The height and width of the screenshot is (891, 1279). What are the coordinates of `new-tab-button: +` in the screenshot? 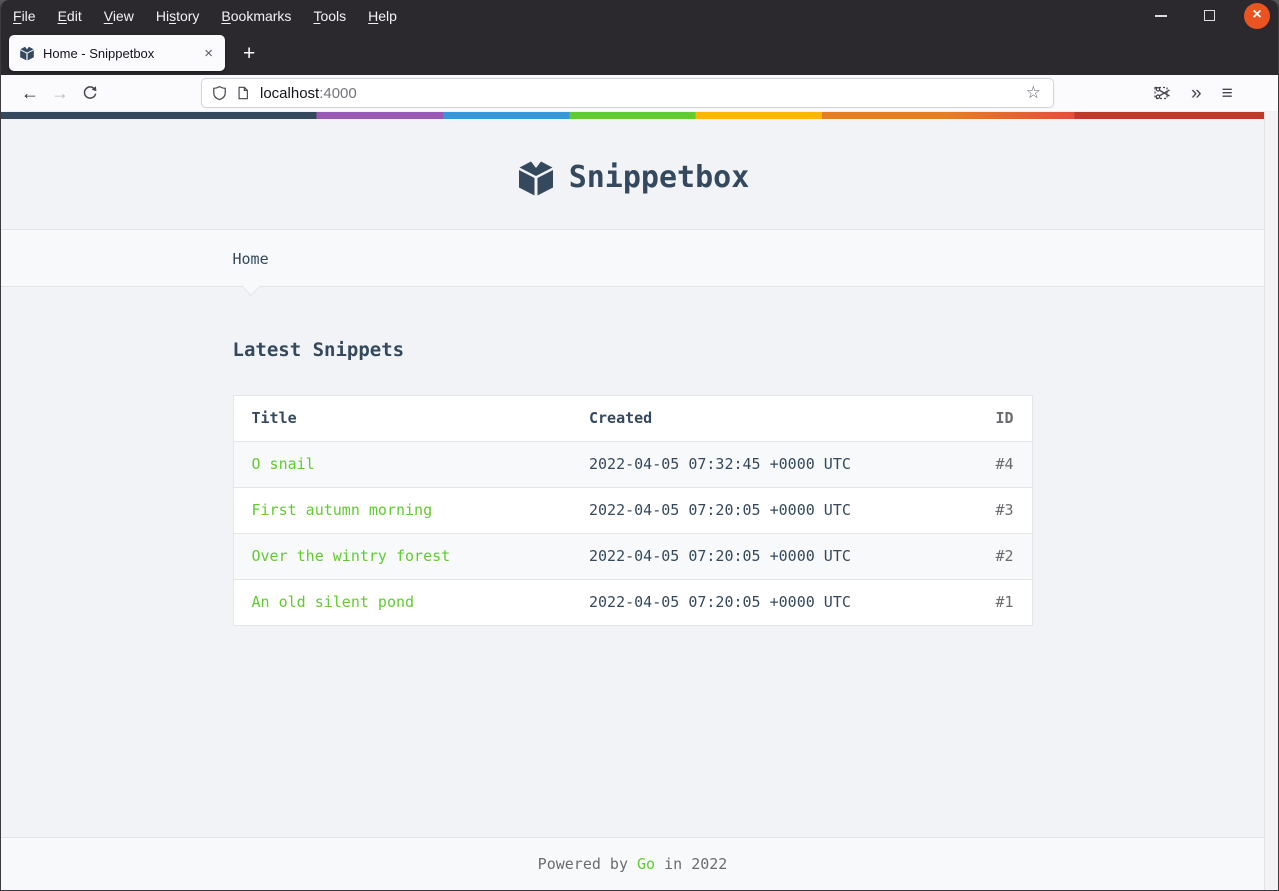 It's located at (249, 53).